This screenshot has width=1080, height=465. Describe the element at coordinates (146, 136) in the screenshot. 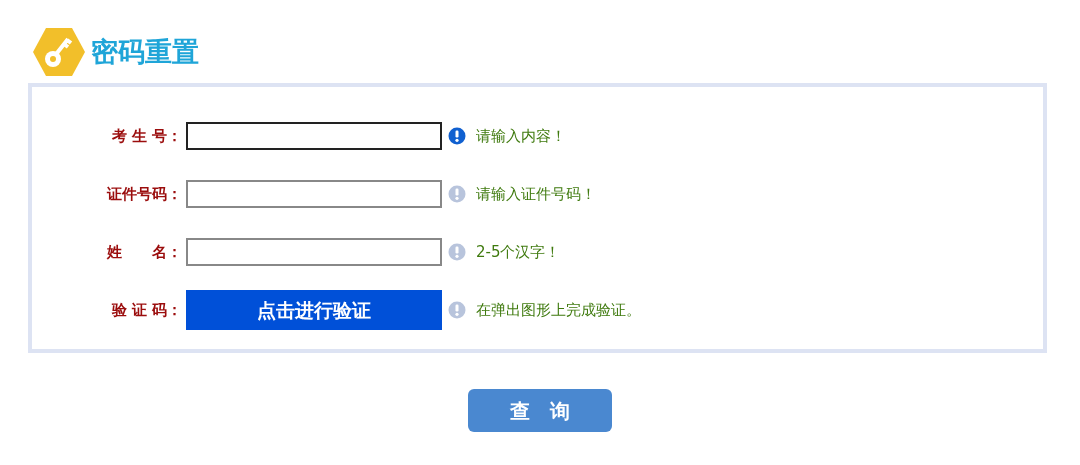

I see `field-label: 考 生 号：` at that location.